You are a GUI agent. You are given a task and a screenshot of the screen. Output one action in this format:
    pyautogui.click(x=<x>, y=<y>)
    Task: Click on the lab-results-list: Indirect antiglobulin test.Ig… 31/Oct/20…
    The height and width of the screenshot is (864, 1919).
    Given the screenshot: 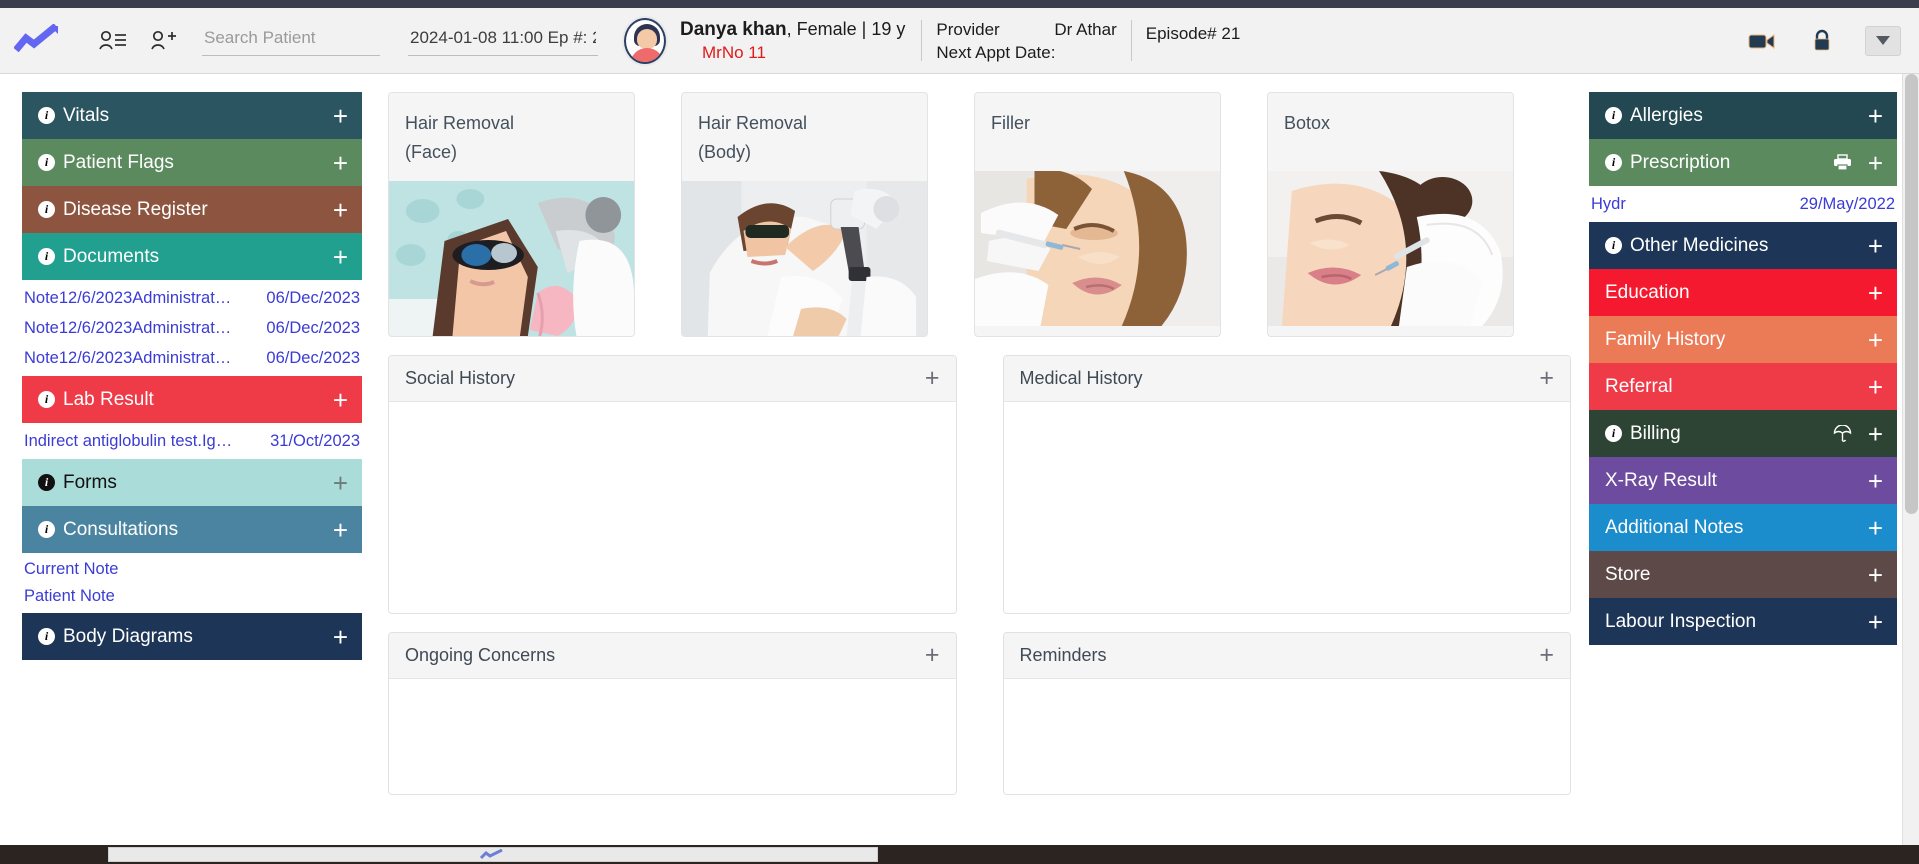 What is the action you would take?
    pyautogui.click(x=192, y=441)
    